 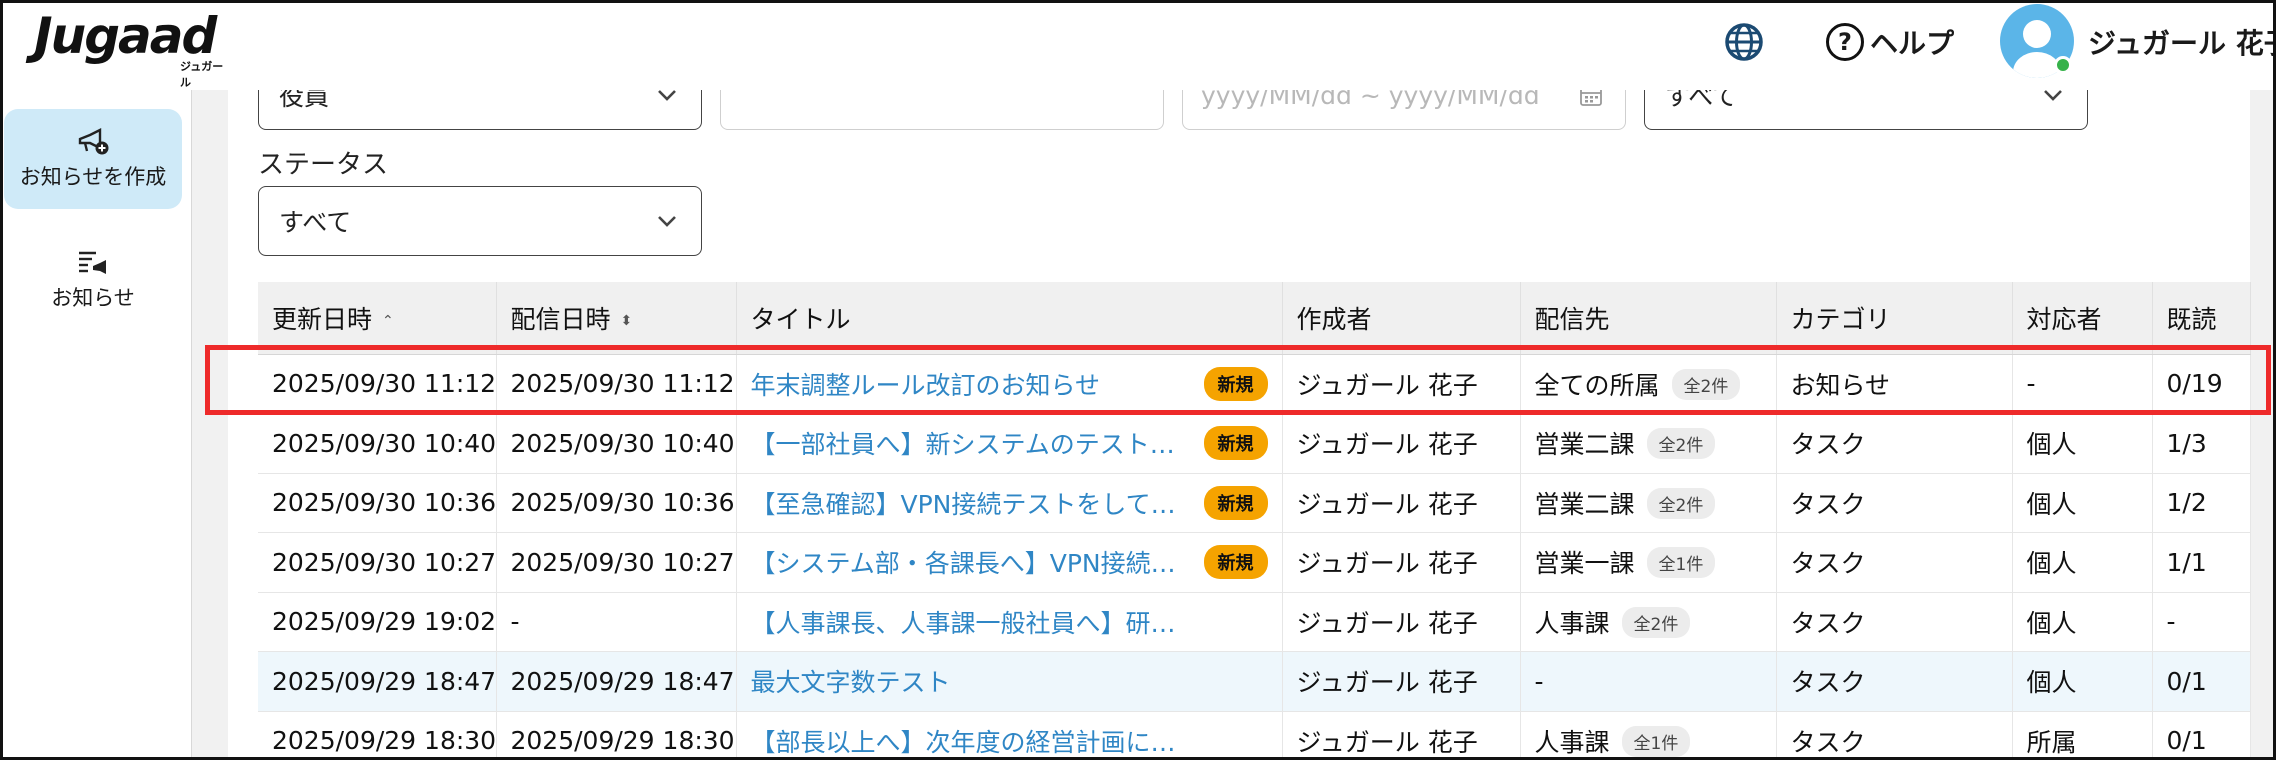 What do you see at coordinates (2201, 503) in the screenshot?
I see `cell-read: 1/2` at bounding box center [2201, 503].